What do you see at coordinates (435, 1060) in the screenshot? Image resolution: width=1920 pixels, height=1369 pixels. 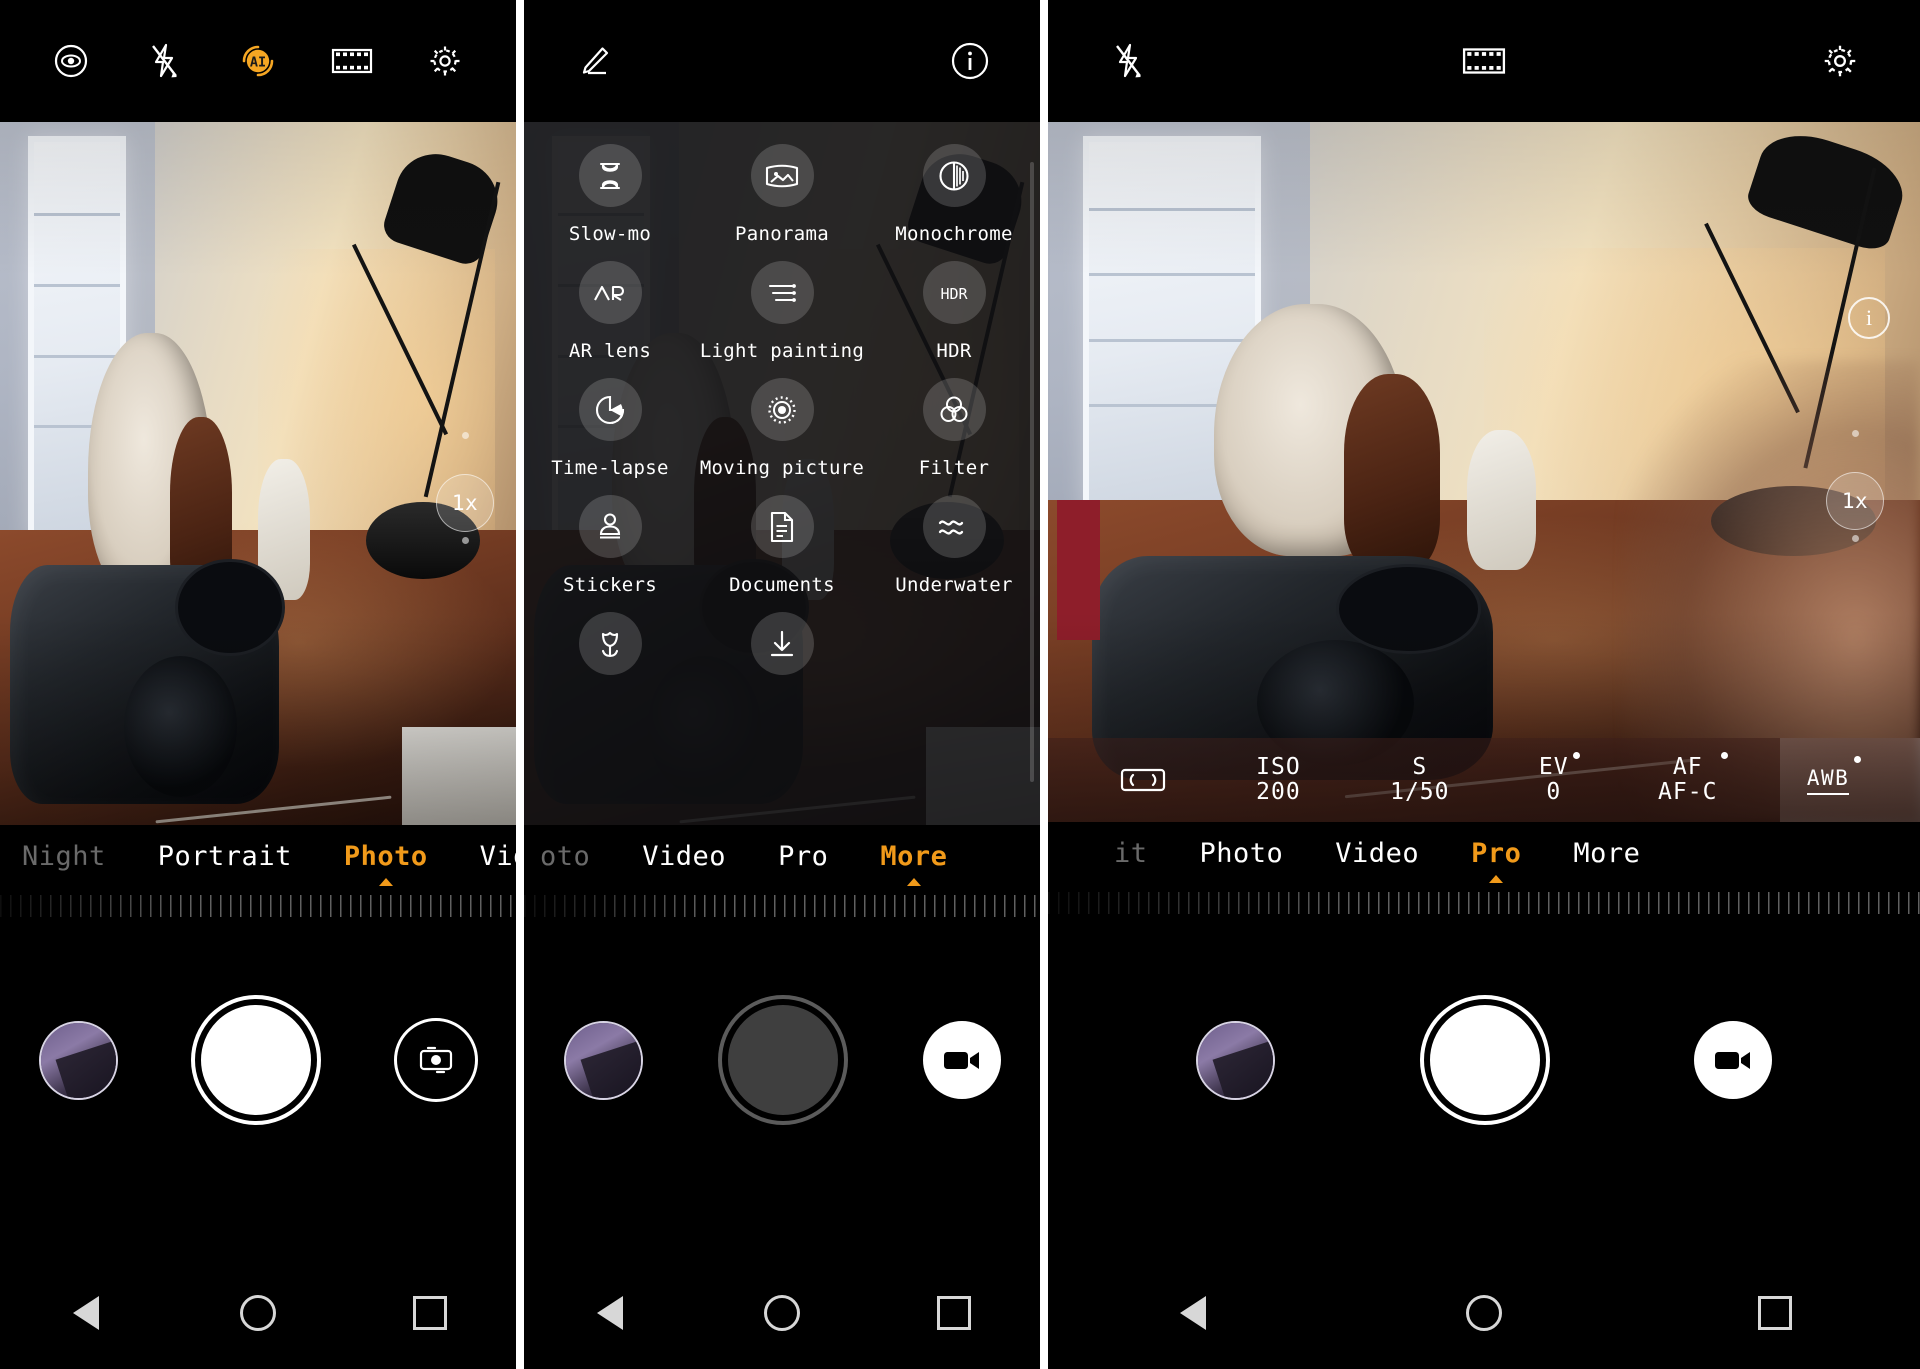 I see `switch-camera-icon` at bounding box center [435, 1060].